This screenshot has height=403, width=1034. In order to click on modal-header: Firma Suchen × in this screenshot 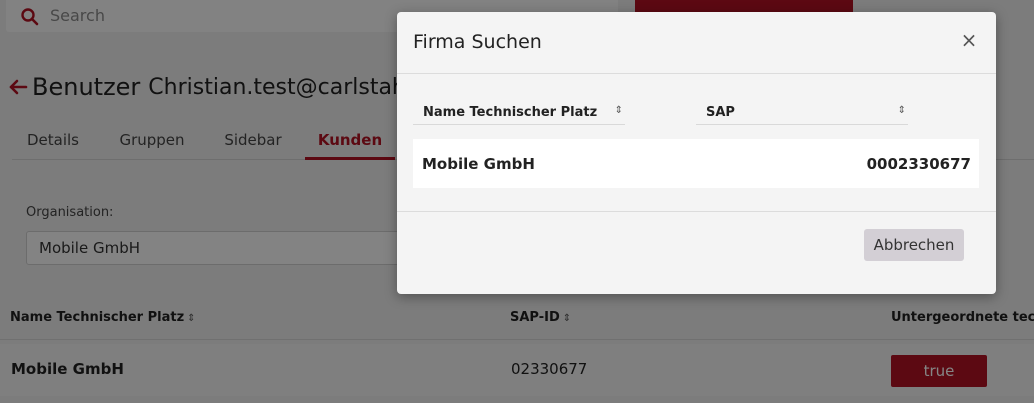, I will do `click(696, 43)`.